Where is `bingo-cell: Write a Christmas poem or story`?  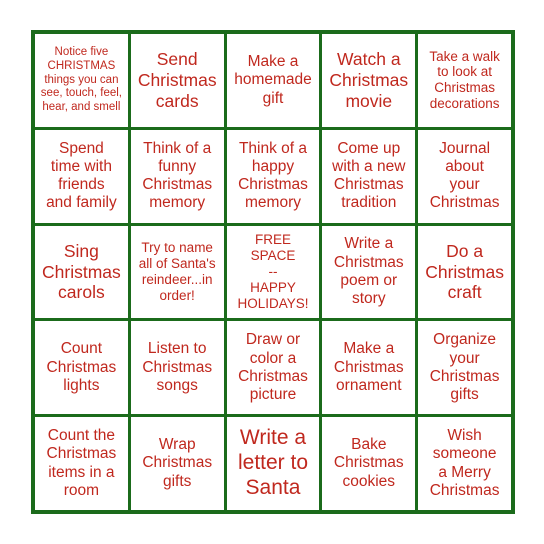
bingo-cell: Write a Christmas poem or story is located at coordinates (369, 272).